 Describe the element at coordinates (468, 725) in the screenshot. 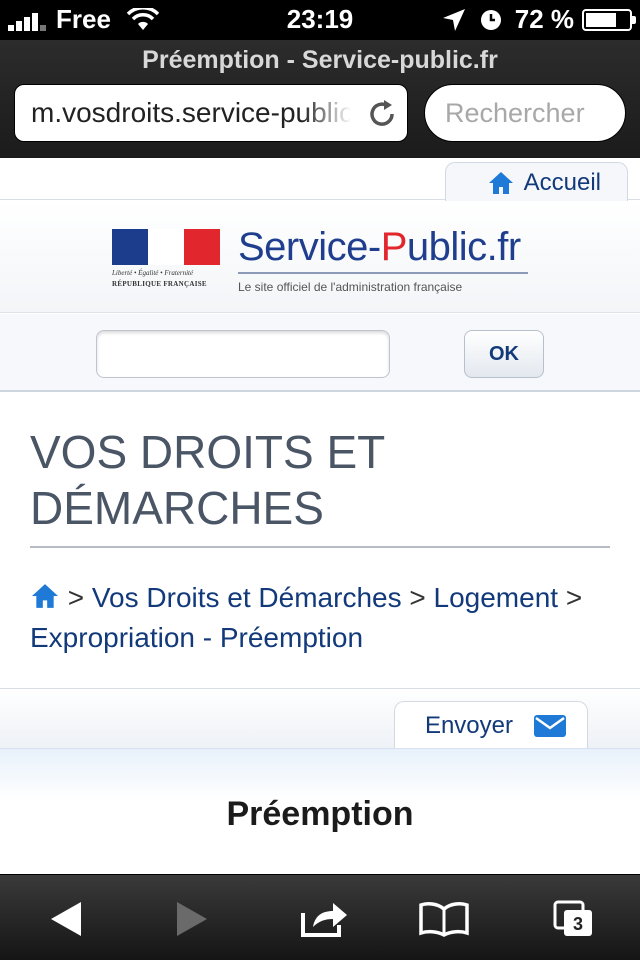

I see `send-label: Envoyer` at that location.